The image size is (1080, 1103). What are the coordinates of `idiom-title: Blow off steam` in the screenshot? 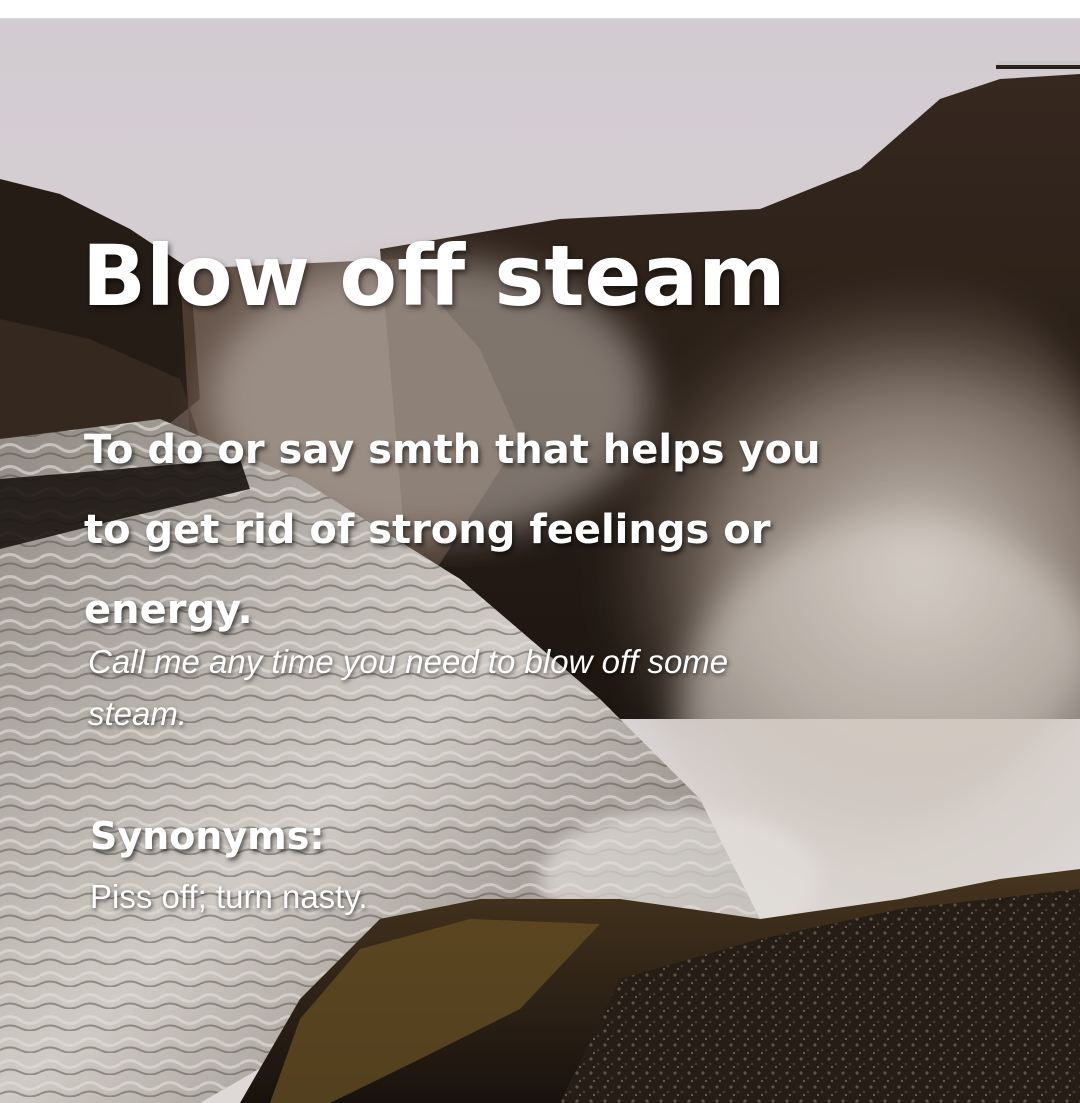 It's located at (434, 276).